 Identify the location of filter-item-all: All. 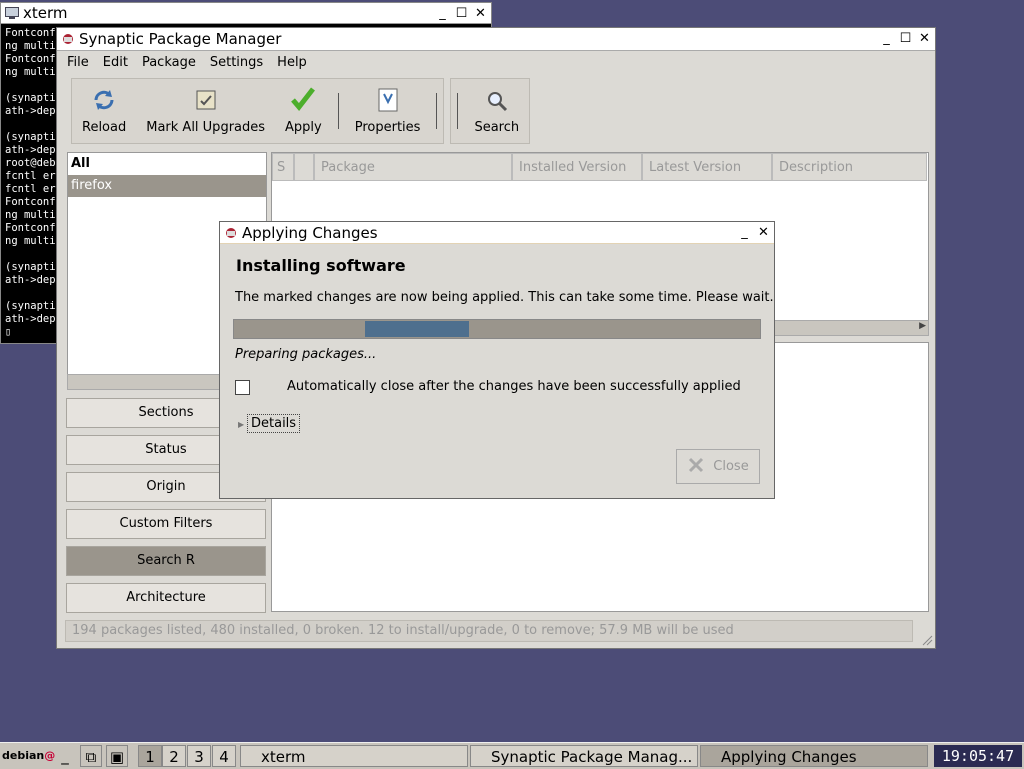
(167, 164).